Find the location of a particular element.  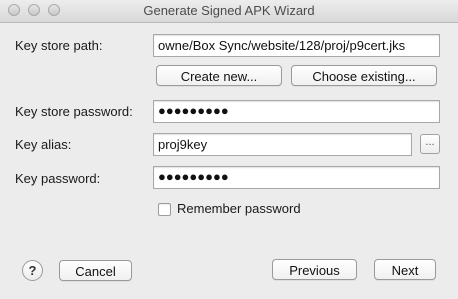

window-title: Generate Signed APK Wizard is located at coordinates (229, 10).